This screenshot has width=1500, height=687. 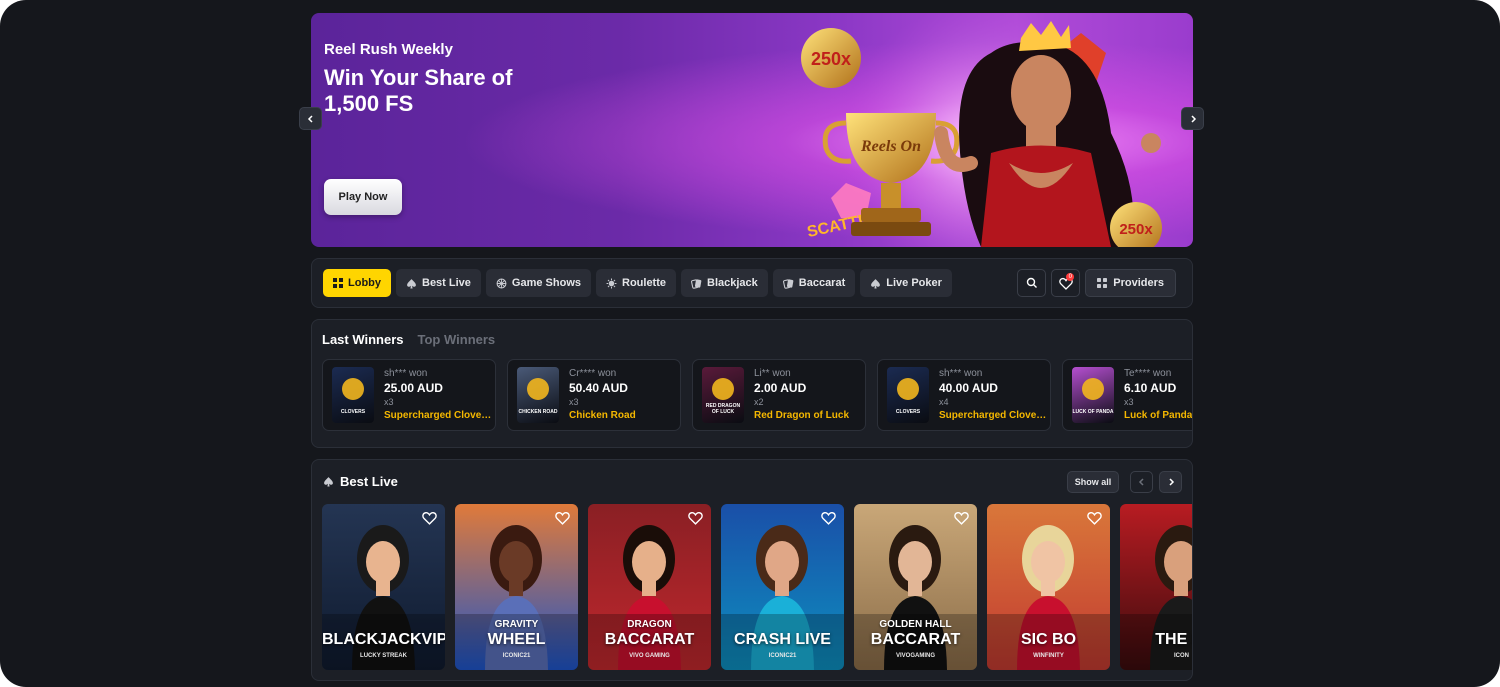 What do you see at coordinates (915, 624) in the screenshot?
I see `game-subtitle: GOLDEN HALL` at bounding box center [915, 624].